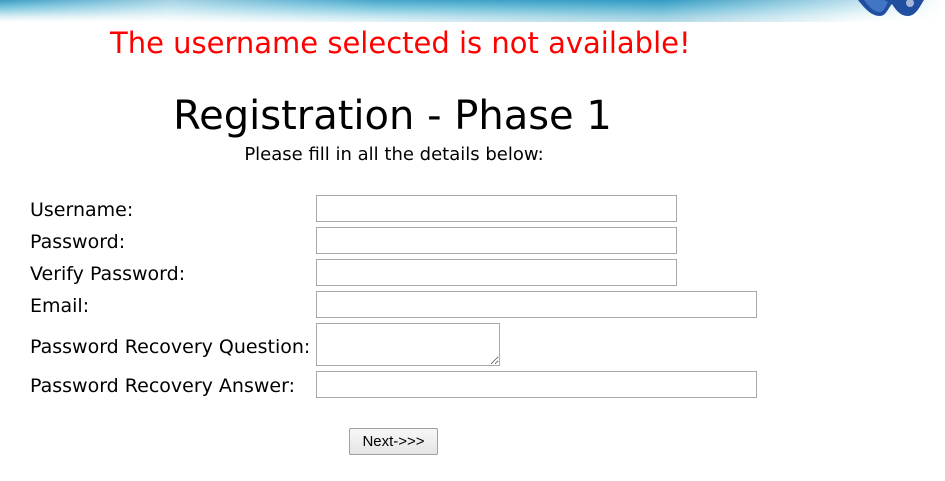 The width and height of the screenshot is (945, 481). Describe the element at coordinates (536, 304) in the screenshot. I see `email-input` at that location.